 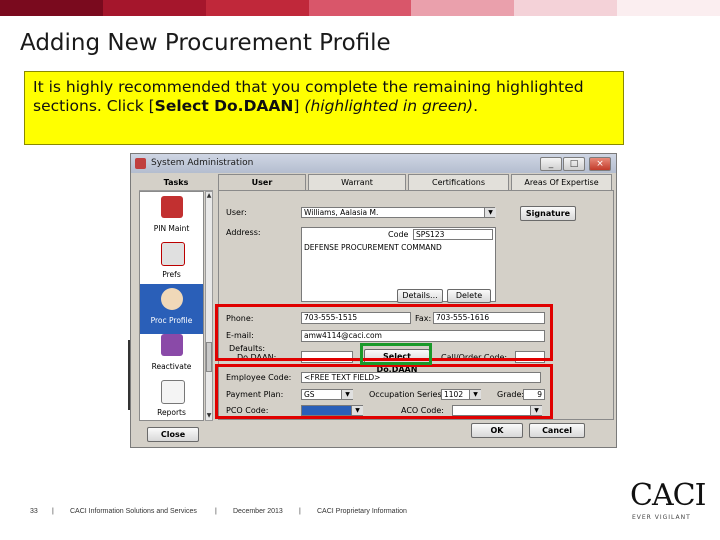 What do you see at coordinates (173, 392) in the screenshot?
I see `reports-icon` at bounding box center [173, 392].